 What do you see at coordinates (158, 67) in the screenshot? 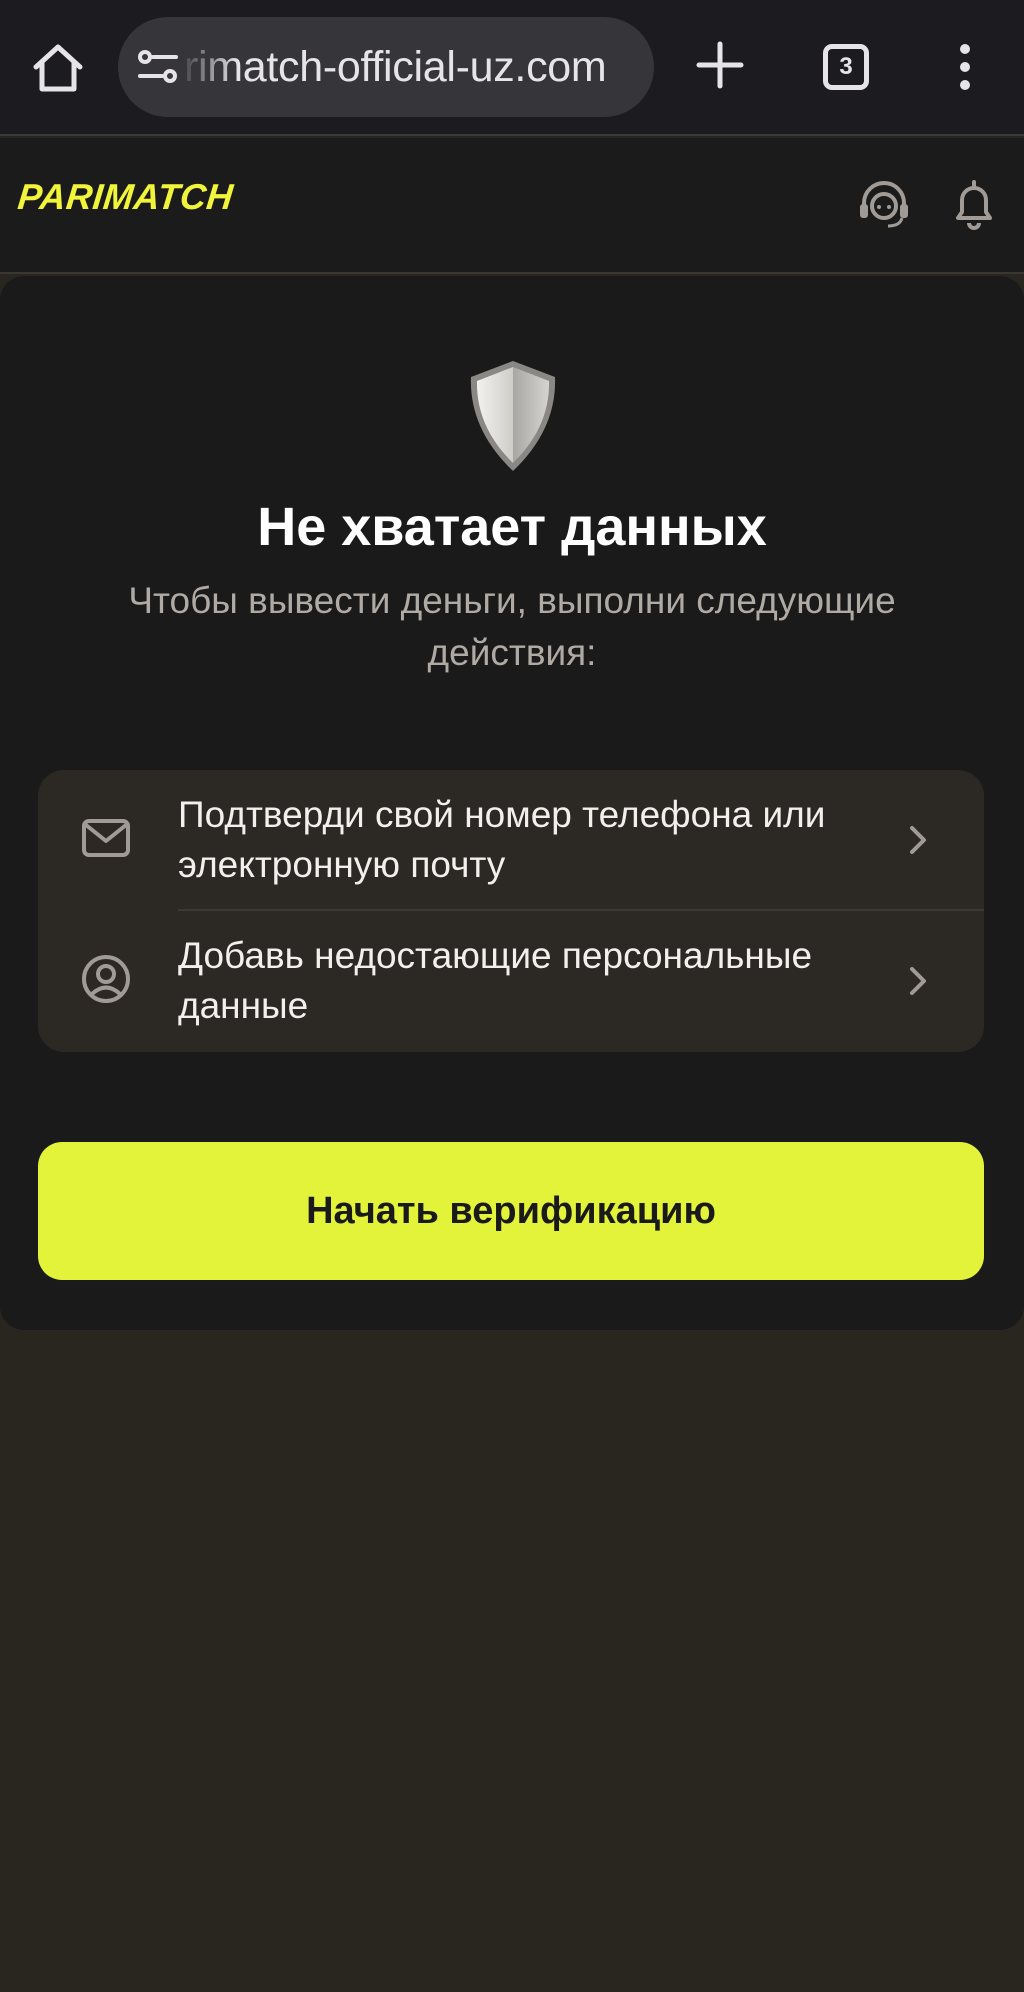
I see `site-settings-icon` at bounding box center [158, 67].